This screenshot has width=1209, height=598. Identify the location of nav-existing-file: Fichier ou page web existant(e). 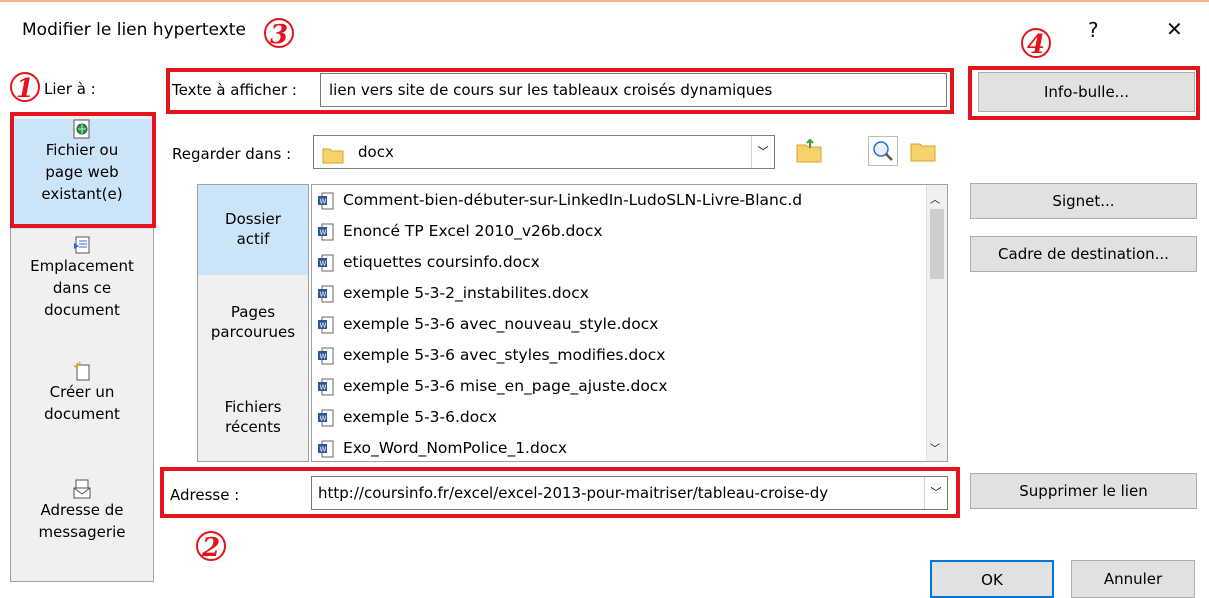
(82, 174).